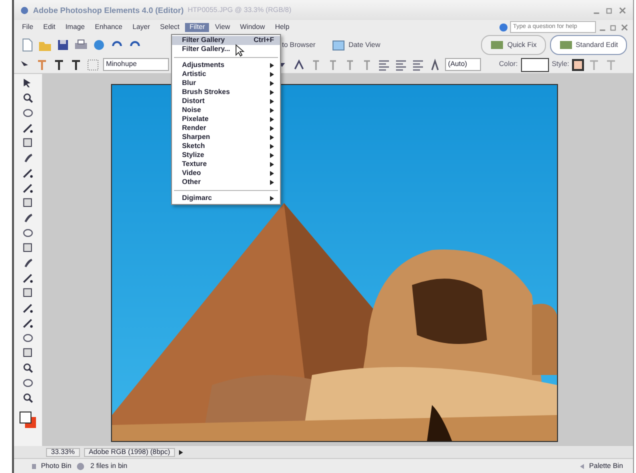 This screenshot has height=473, width=636. Describe the element at coordinates (24, 10) in the screenshot. I see `app-icon` at that location.